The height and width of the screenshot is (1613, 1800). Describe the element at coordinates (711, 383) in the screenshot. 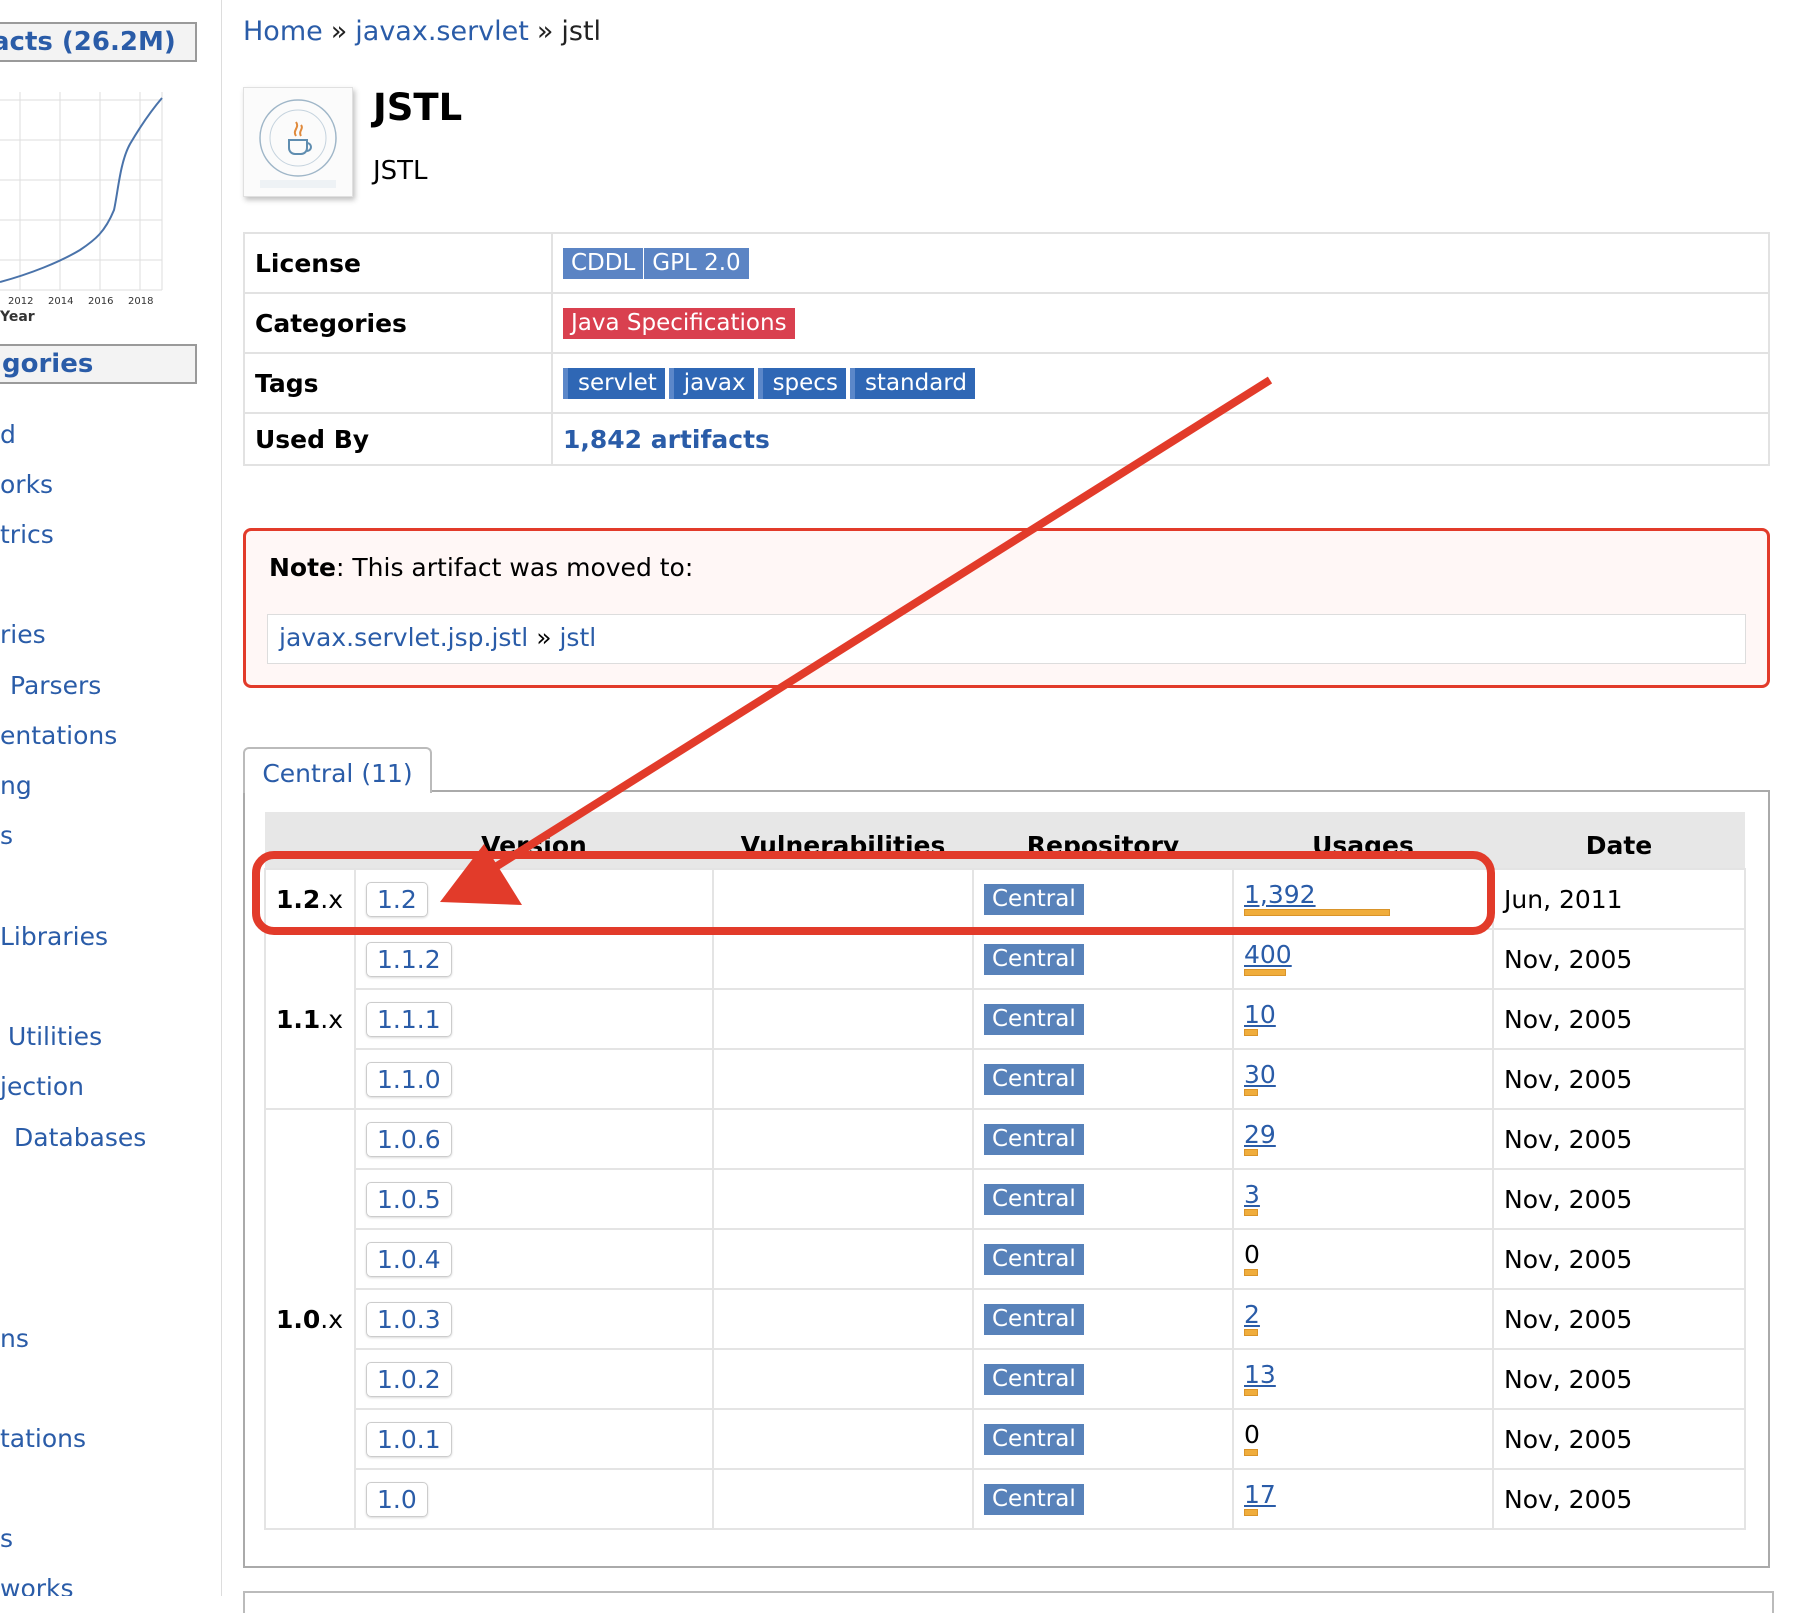

I see `tag-badge: javax` at that location.